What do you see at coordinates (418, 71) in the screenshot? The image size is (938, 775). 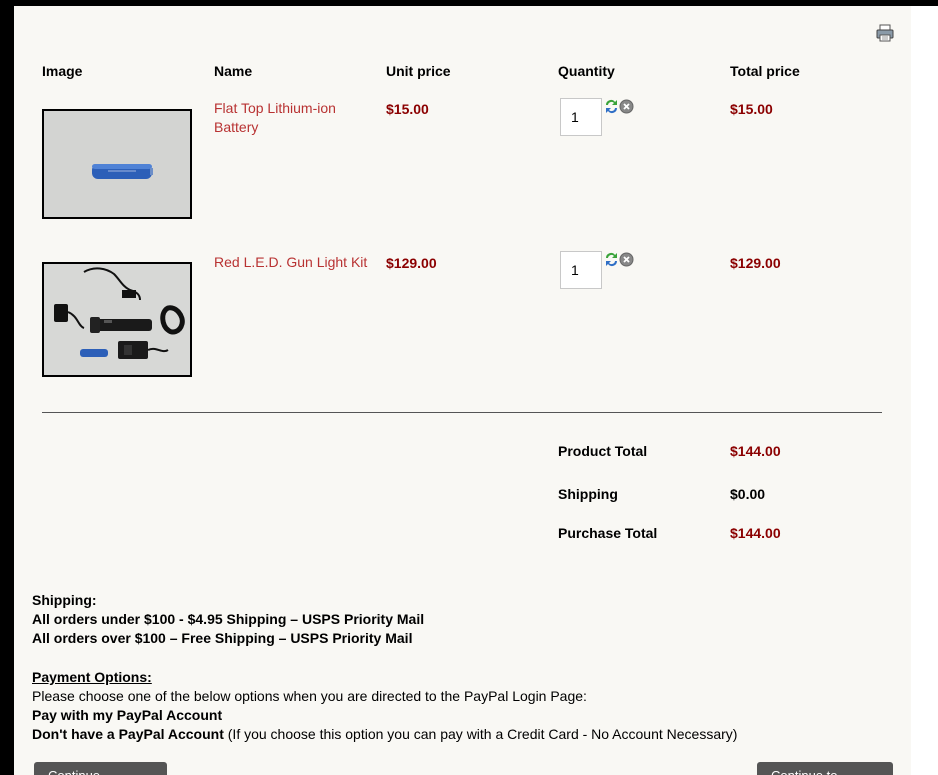 I see `header-unit-price: Unit price` at bounding box center [418, 71].